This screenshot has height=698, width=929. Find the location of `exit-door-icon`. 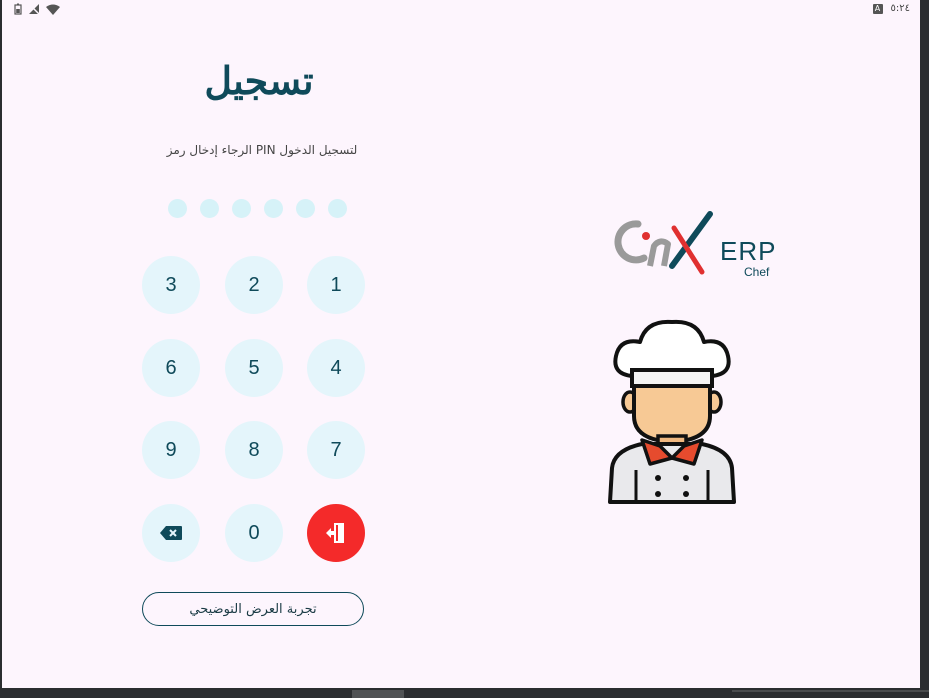

exit-door-icon is located at coordinates (335, 533).